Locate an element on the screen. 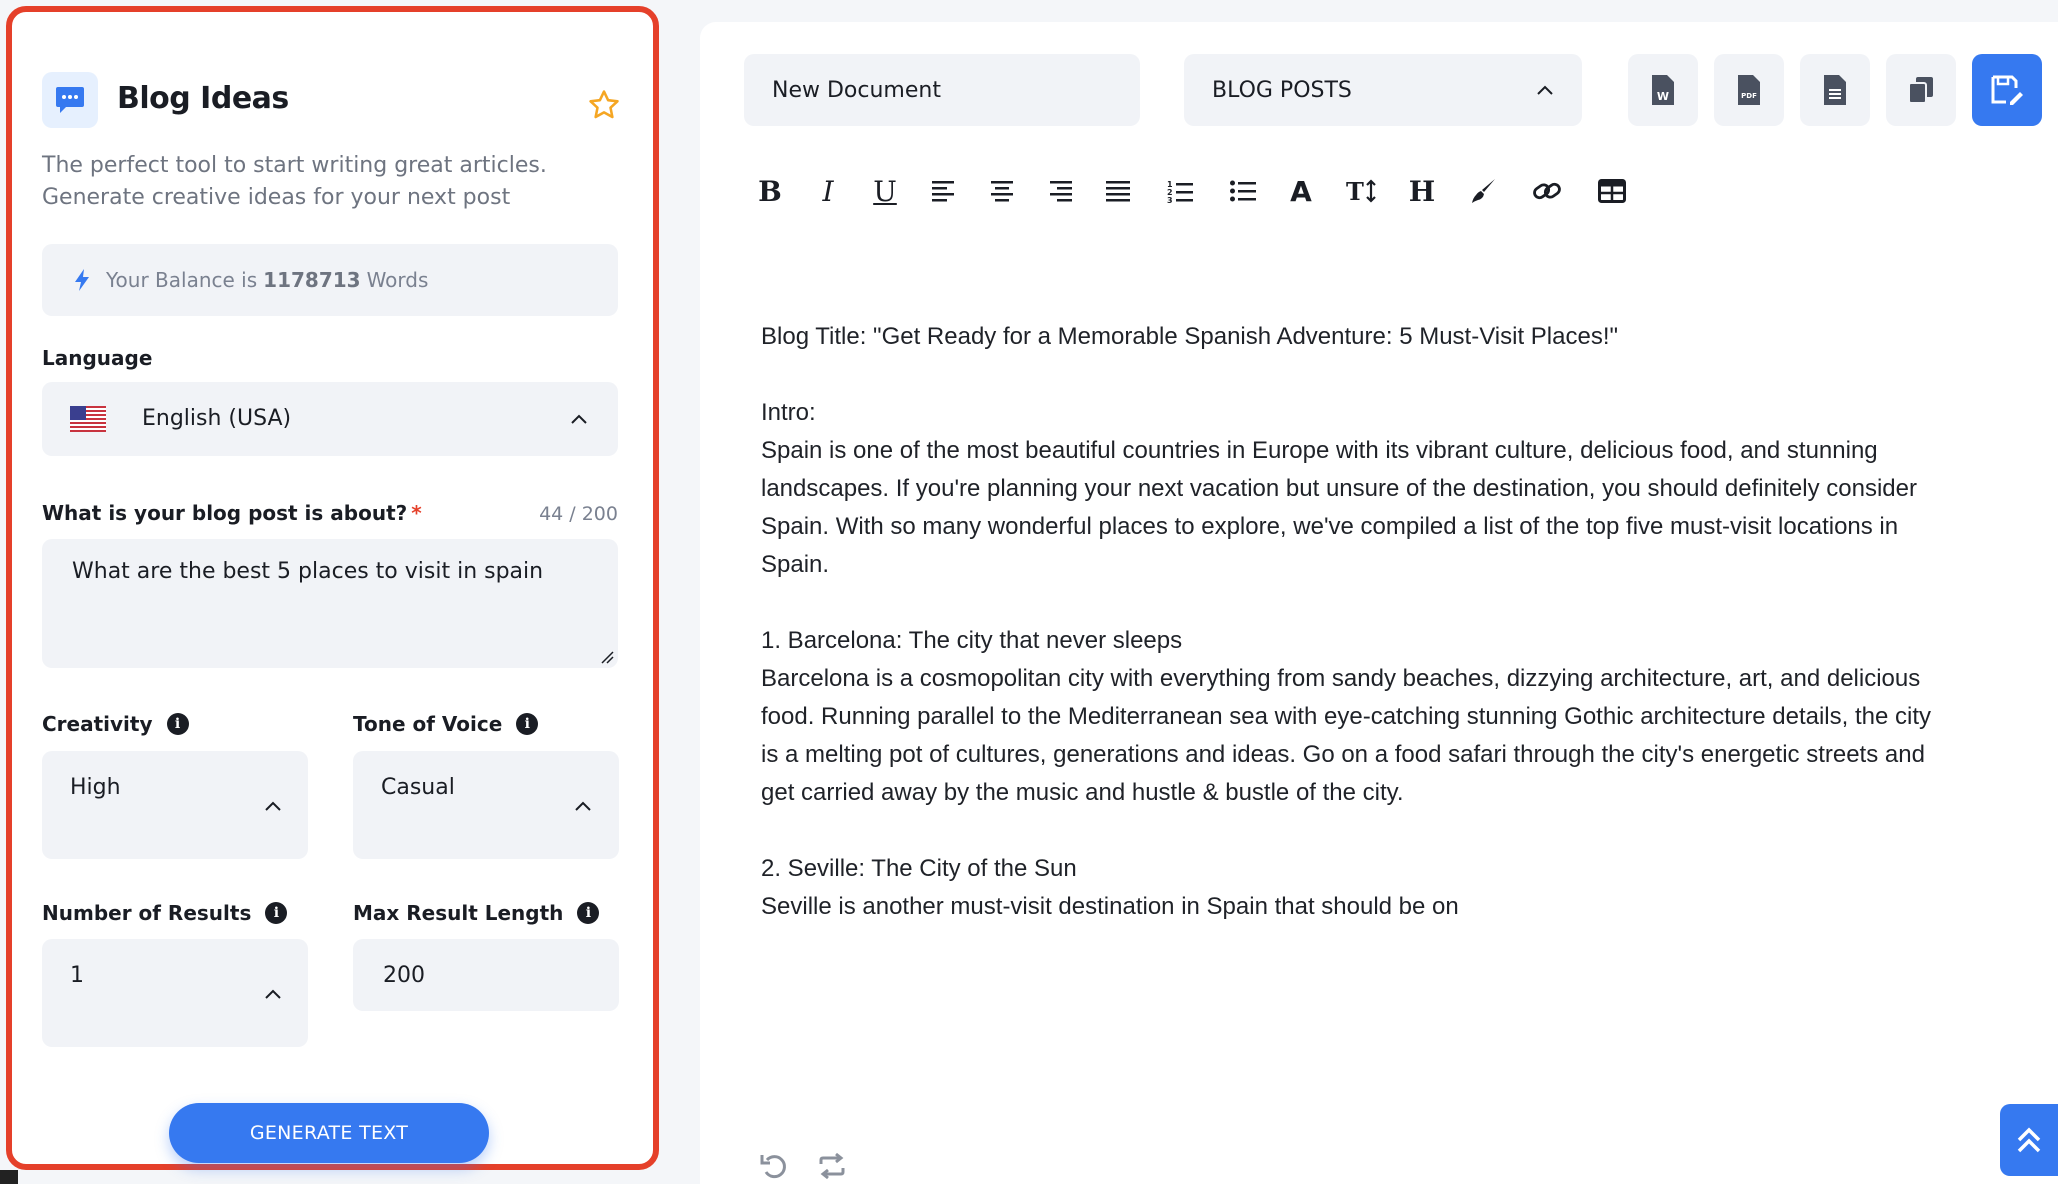  table-icon is located at coordinates (1612, 191).